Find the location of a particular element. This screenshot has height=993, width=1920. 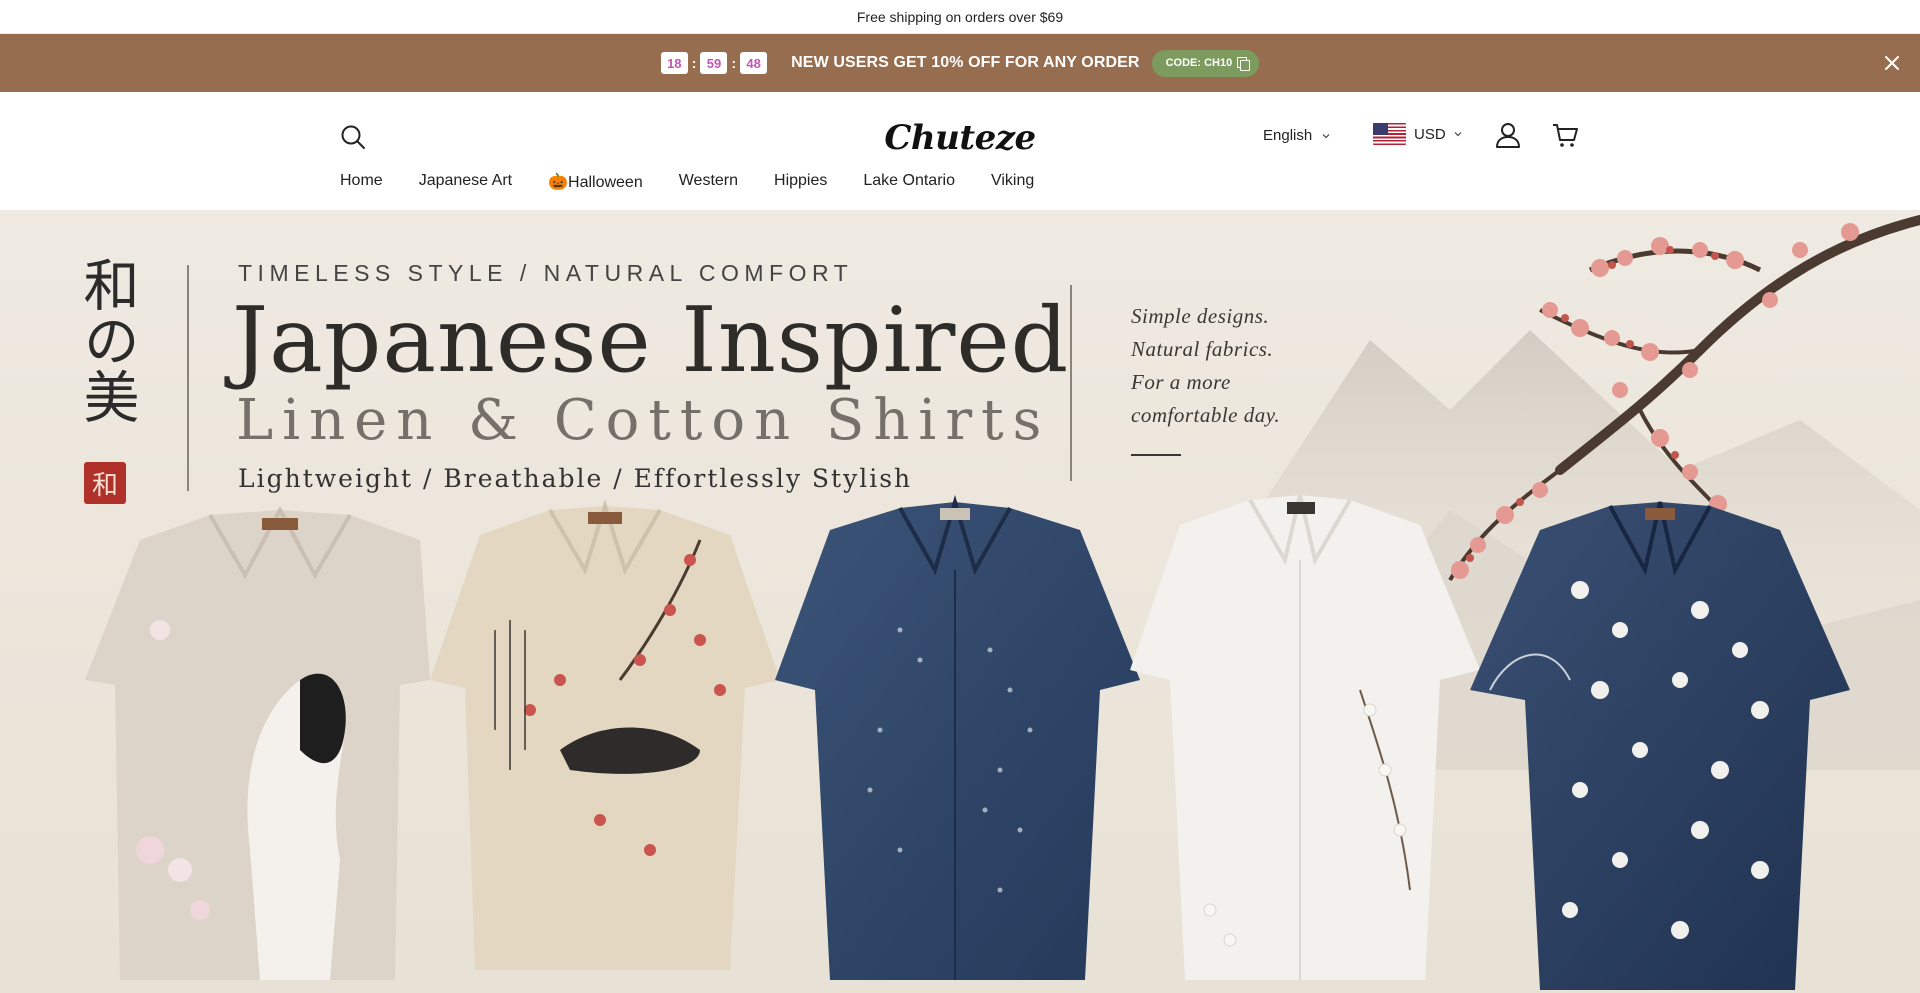

currency-selector: USD is located at coordinates (1417, 134).